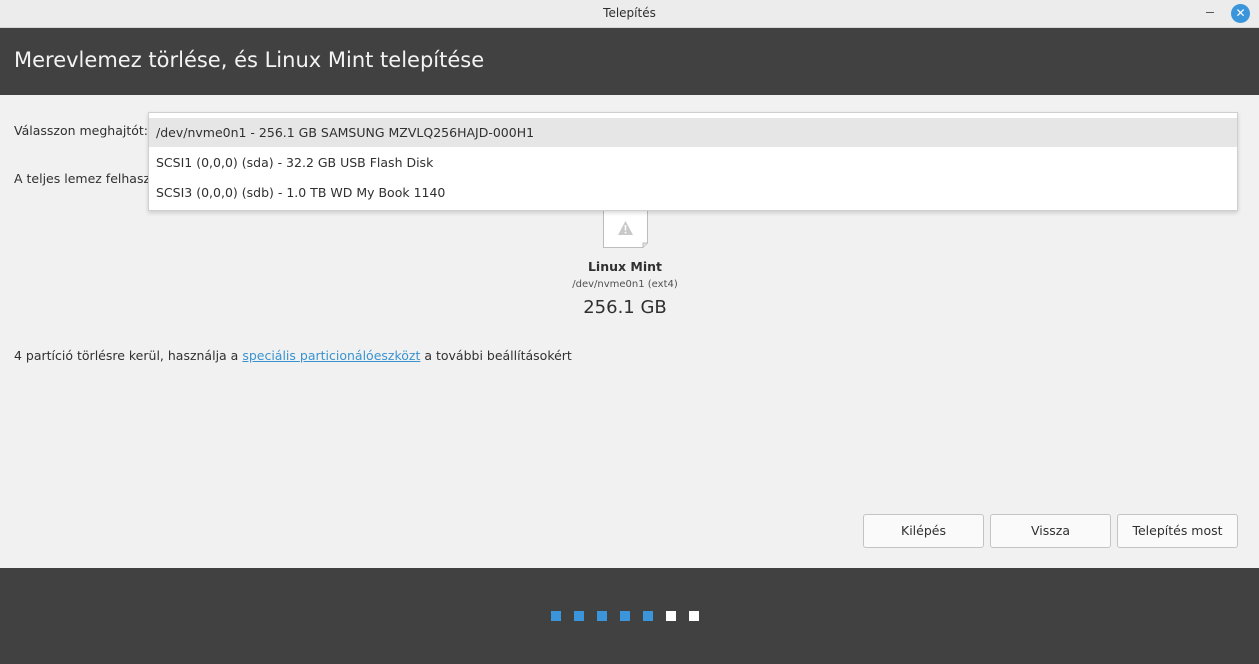 The height and width of the screenshot is (664, 1259). What do you see at coordinates (625, 266) in the screenshot?
I see `disk-name: Linux Mint` at bounding box center [625, 266].